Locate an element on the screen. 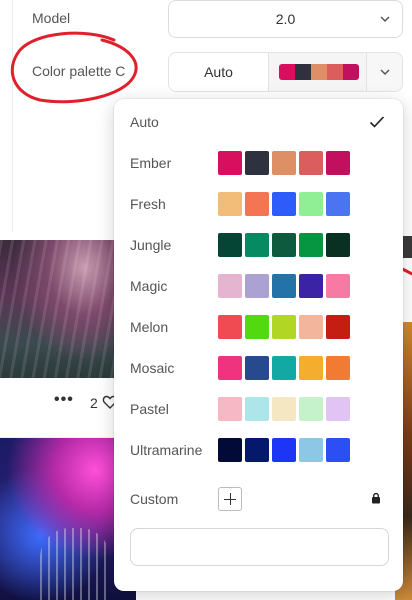 The height and width of the screenshot is (600, 412). palette-option-mosaic: Mosaic is located at coordinates (258, 368).